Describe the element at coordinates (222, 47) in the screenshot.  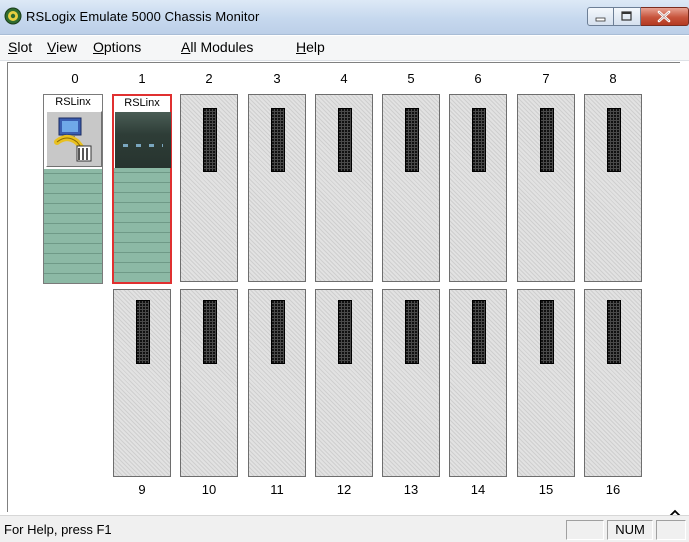
I see `menu-all-modules-rest: ll Modules` at that location.